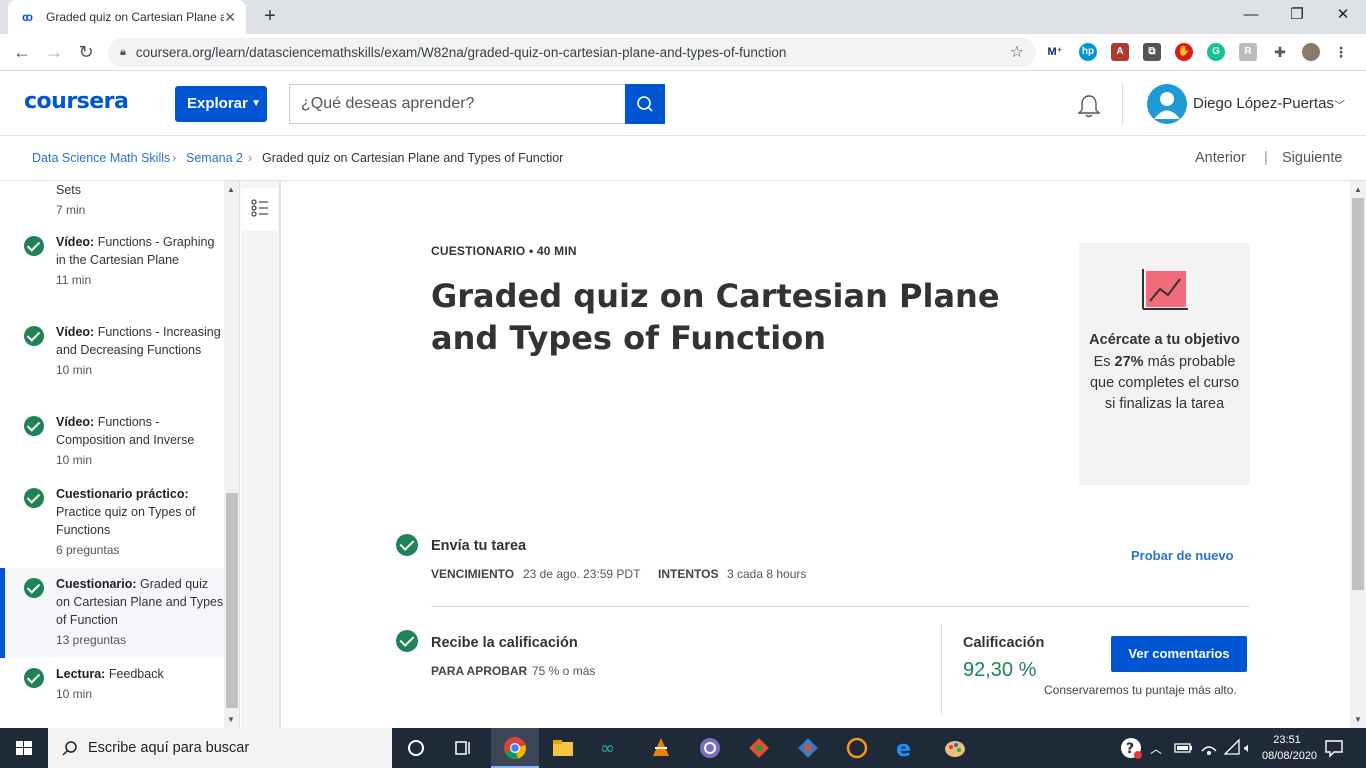  I want to click on search-input: ¿Qué deseas aprender?, so click(457, 104).